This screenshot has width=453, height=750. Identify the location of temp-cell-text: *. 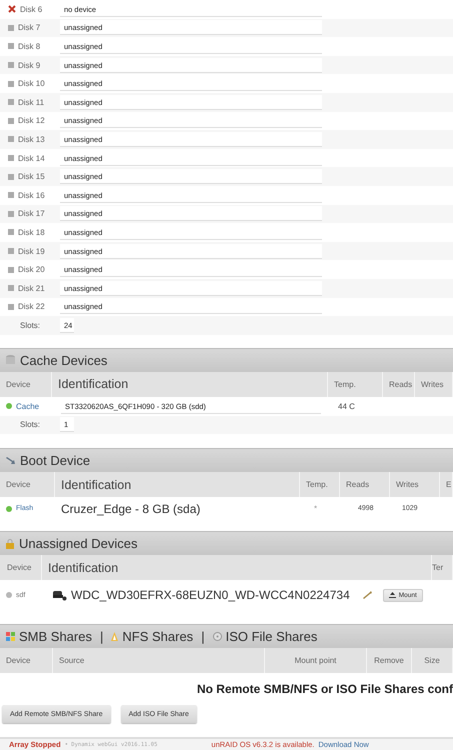
(315, 509).